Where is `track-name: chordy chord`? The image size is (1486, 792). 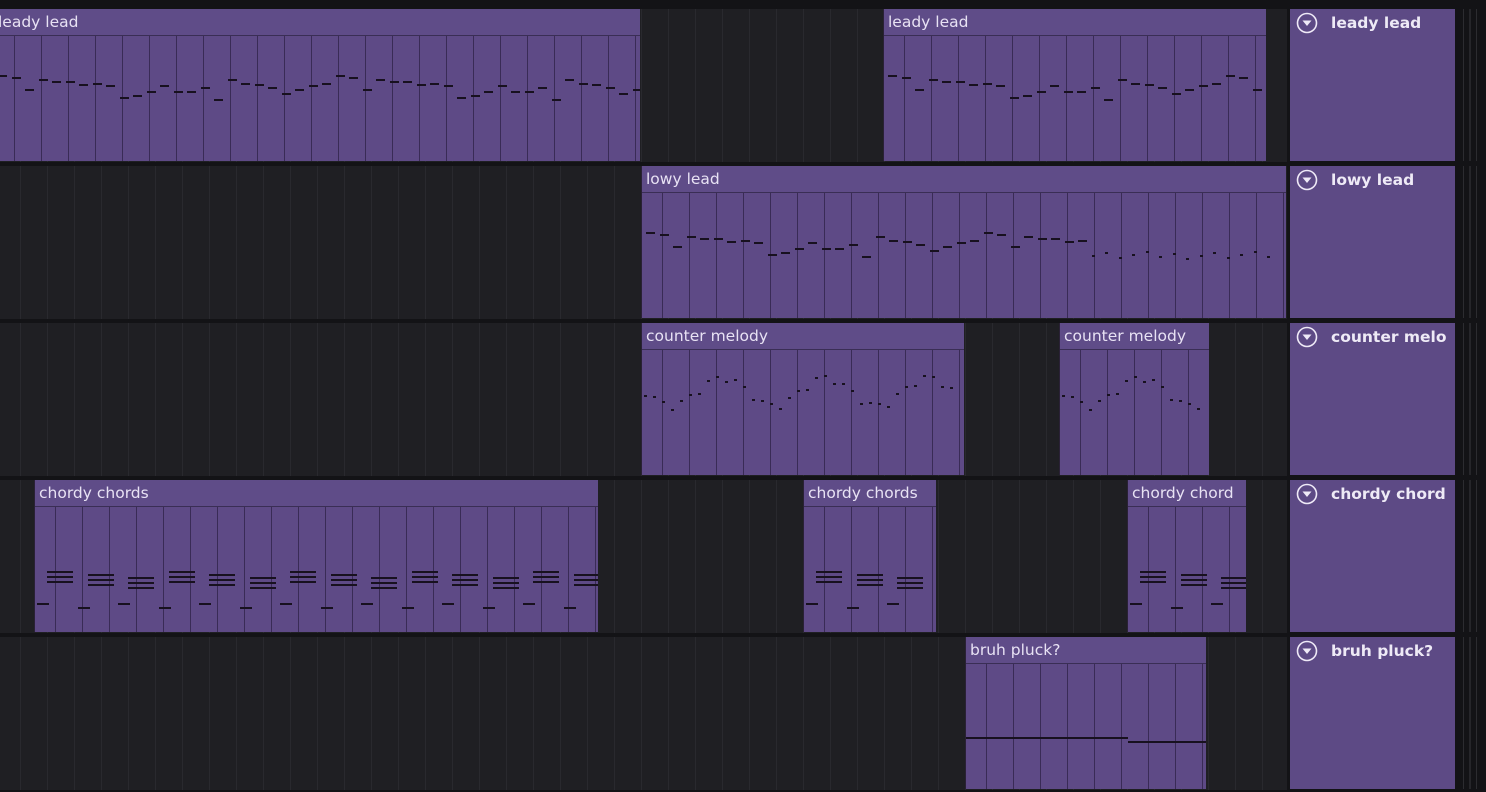
track-name: chordy chord is located at coordinates (1392, 494).